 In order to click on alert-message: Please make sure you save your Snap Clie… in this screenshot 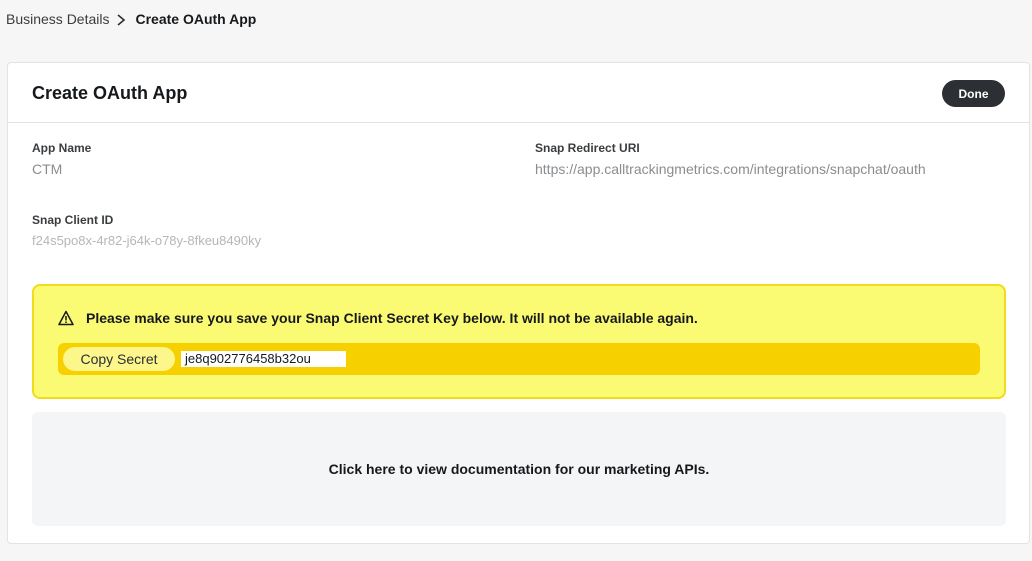, I will do `click(378, 318)`.